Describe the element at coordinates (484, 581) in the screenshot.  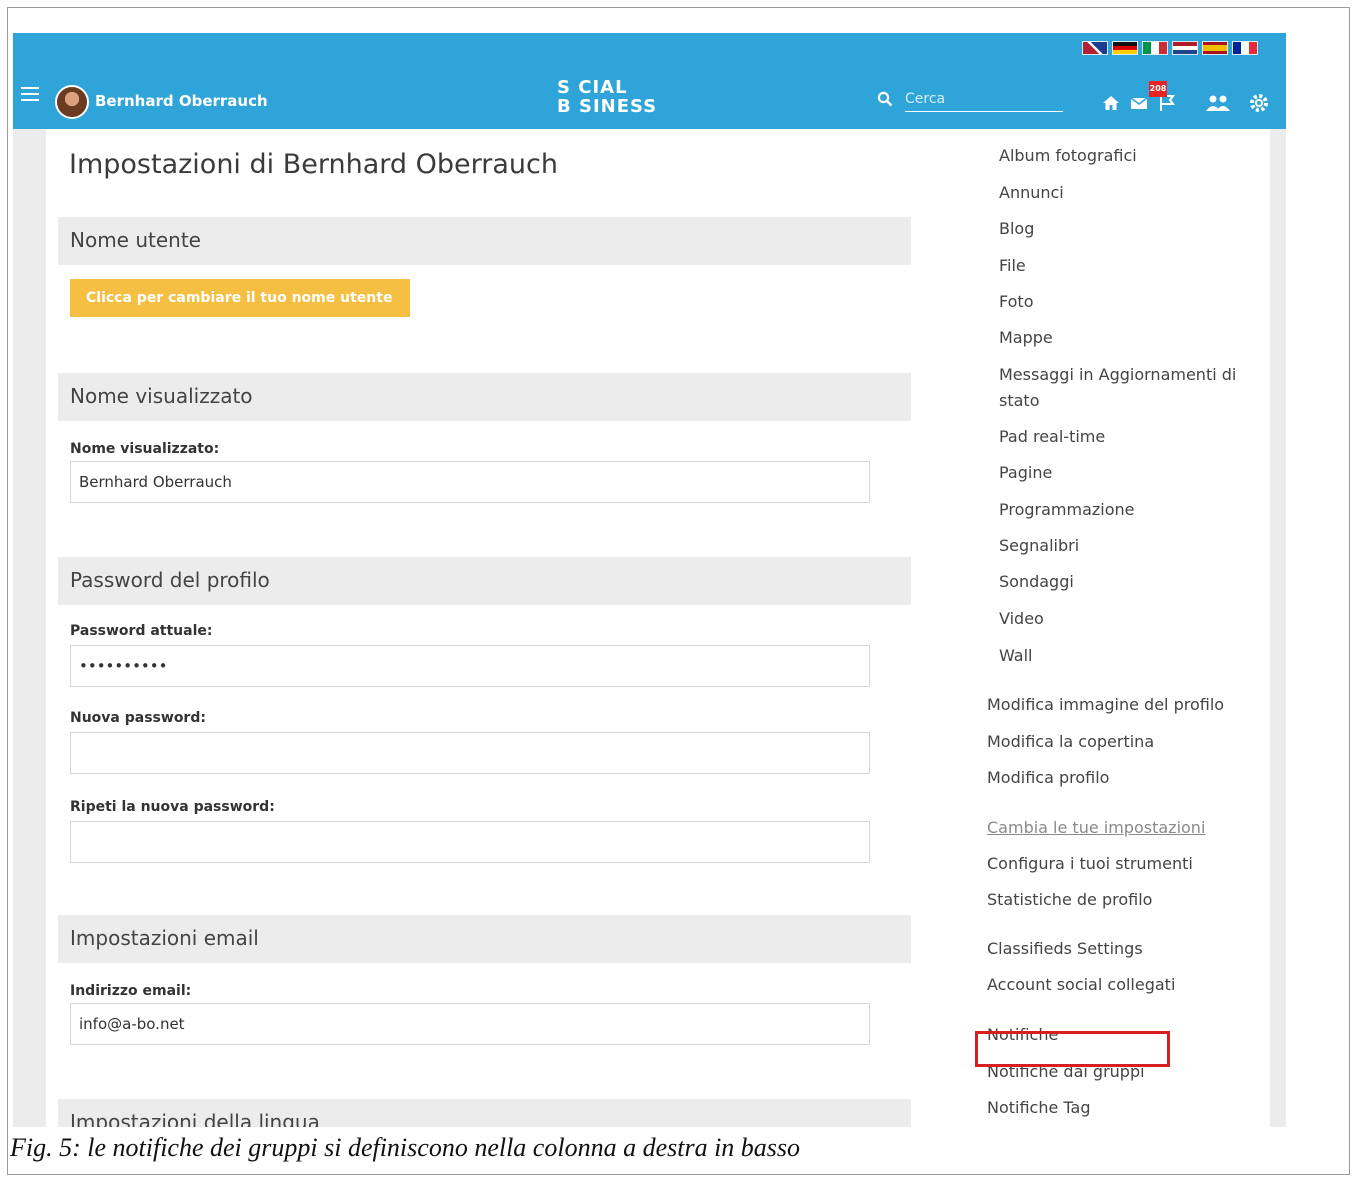
I see `section-header-password: Password del profilo` at that location.